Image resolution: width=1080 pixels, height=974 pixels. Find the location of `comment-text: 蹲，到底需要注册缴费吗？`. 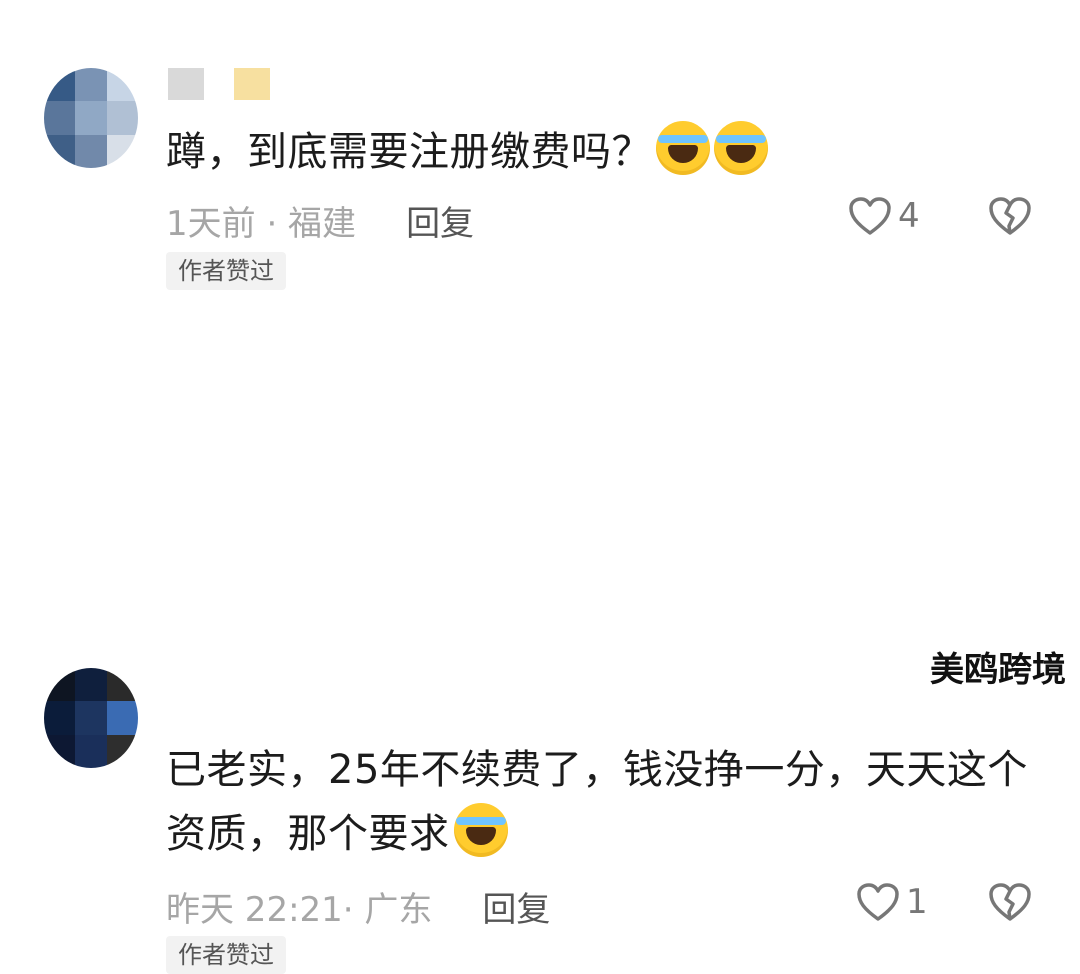

comment-text: 蹲，到底需要注册缴费吗？ is located at coordinates (467, 152).